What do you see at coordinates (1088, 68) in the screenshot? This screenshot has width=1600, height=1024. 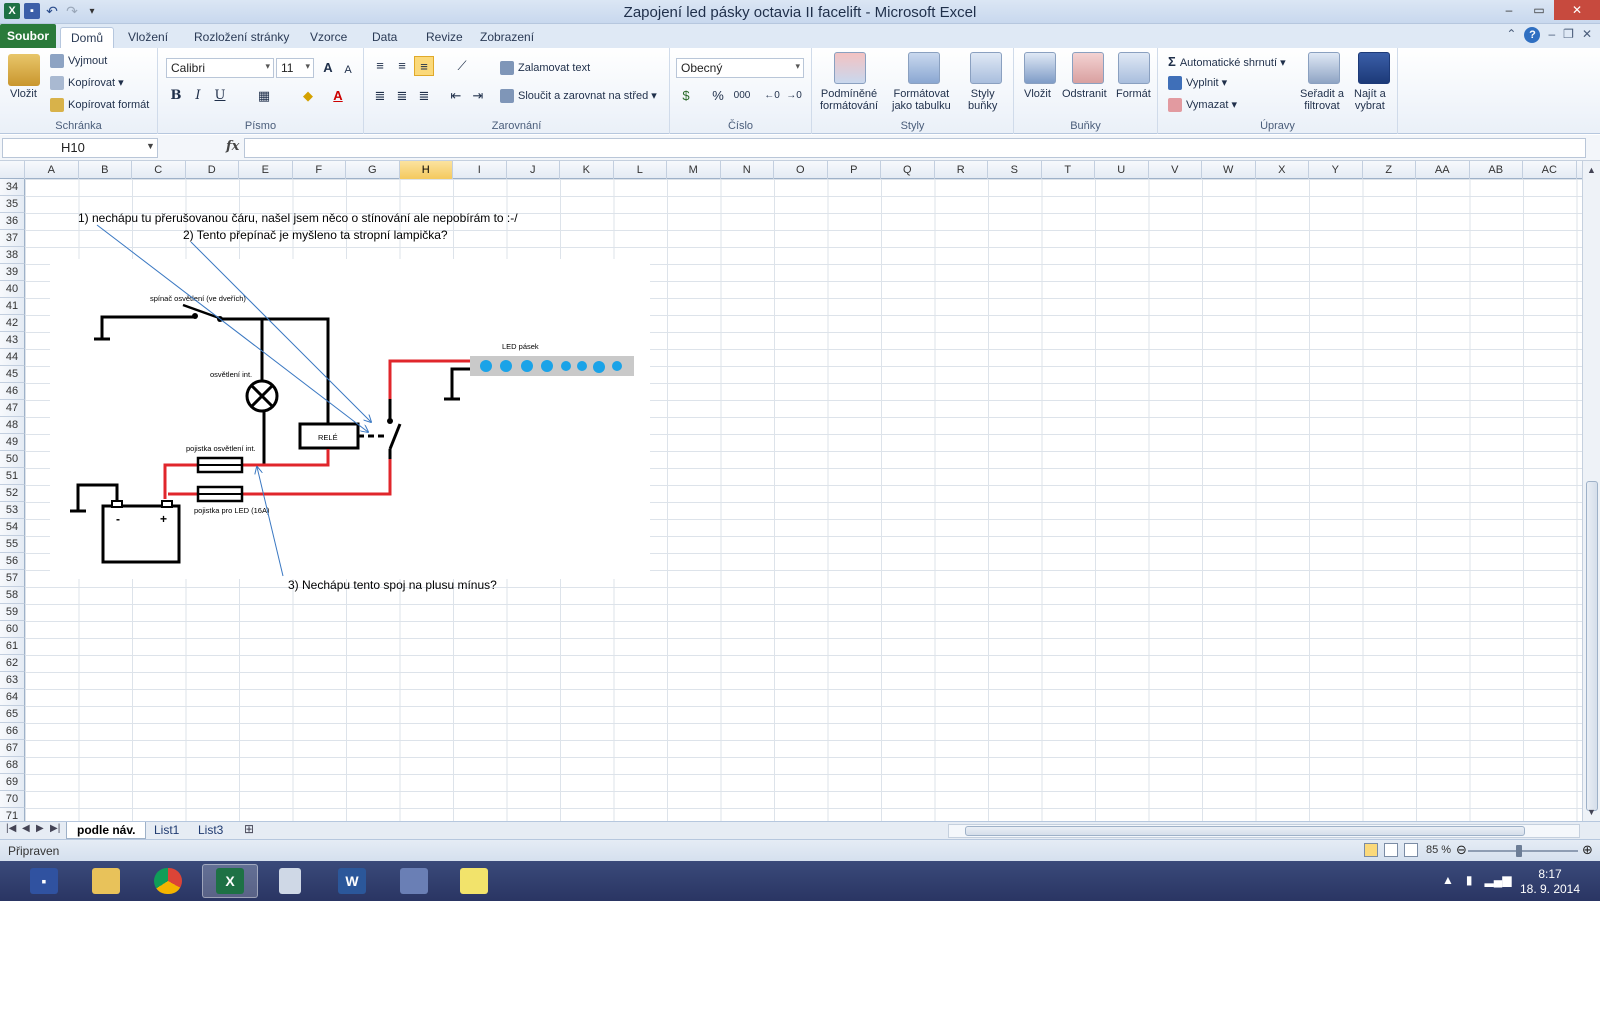 I see `delete-cells-icon` at bounding box center [1088, 68].